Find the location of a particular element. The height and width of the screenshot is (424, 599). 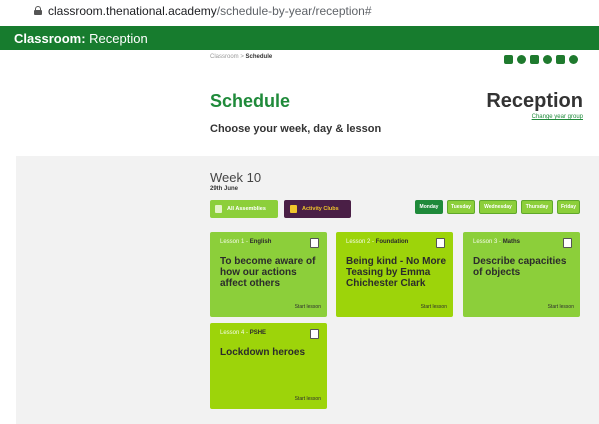

breadcrumb-classroom: Classroom is located at coordinates (224, 57).